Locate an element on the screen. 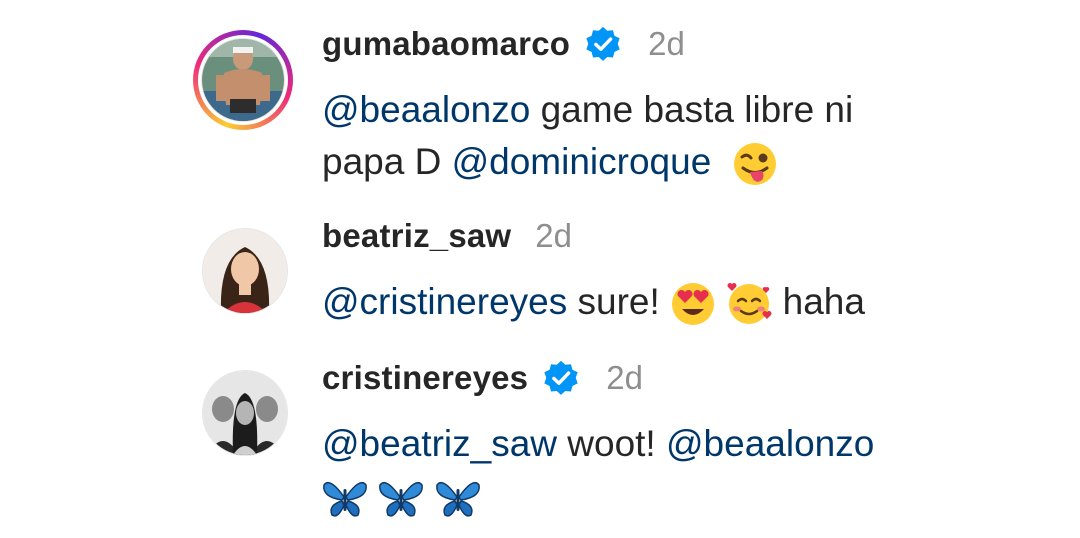 This screenshot has height=538, width=1080. comment-text-segment: papa D is located at coordinates (387, 161).